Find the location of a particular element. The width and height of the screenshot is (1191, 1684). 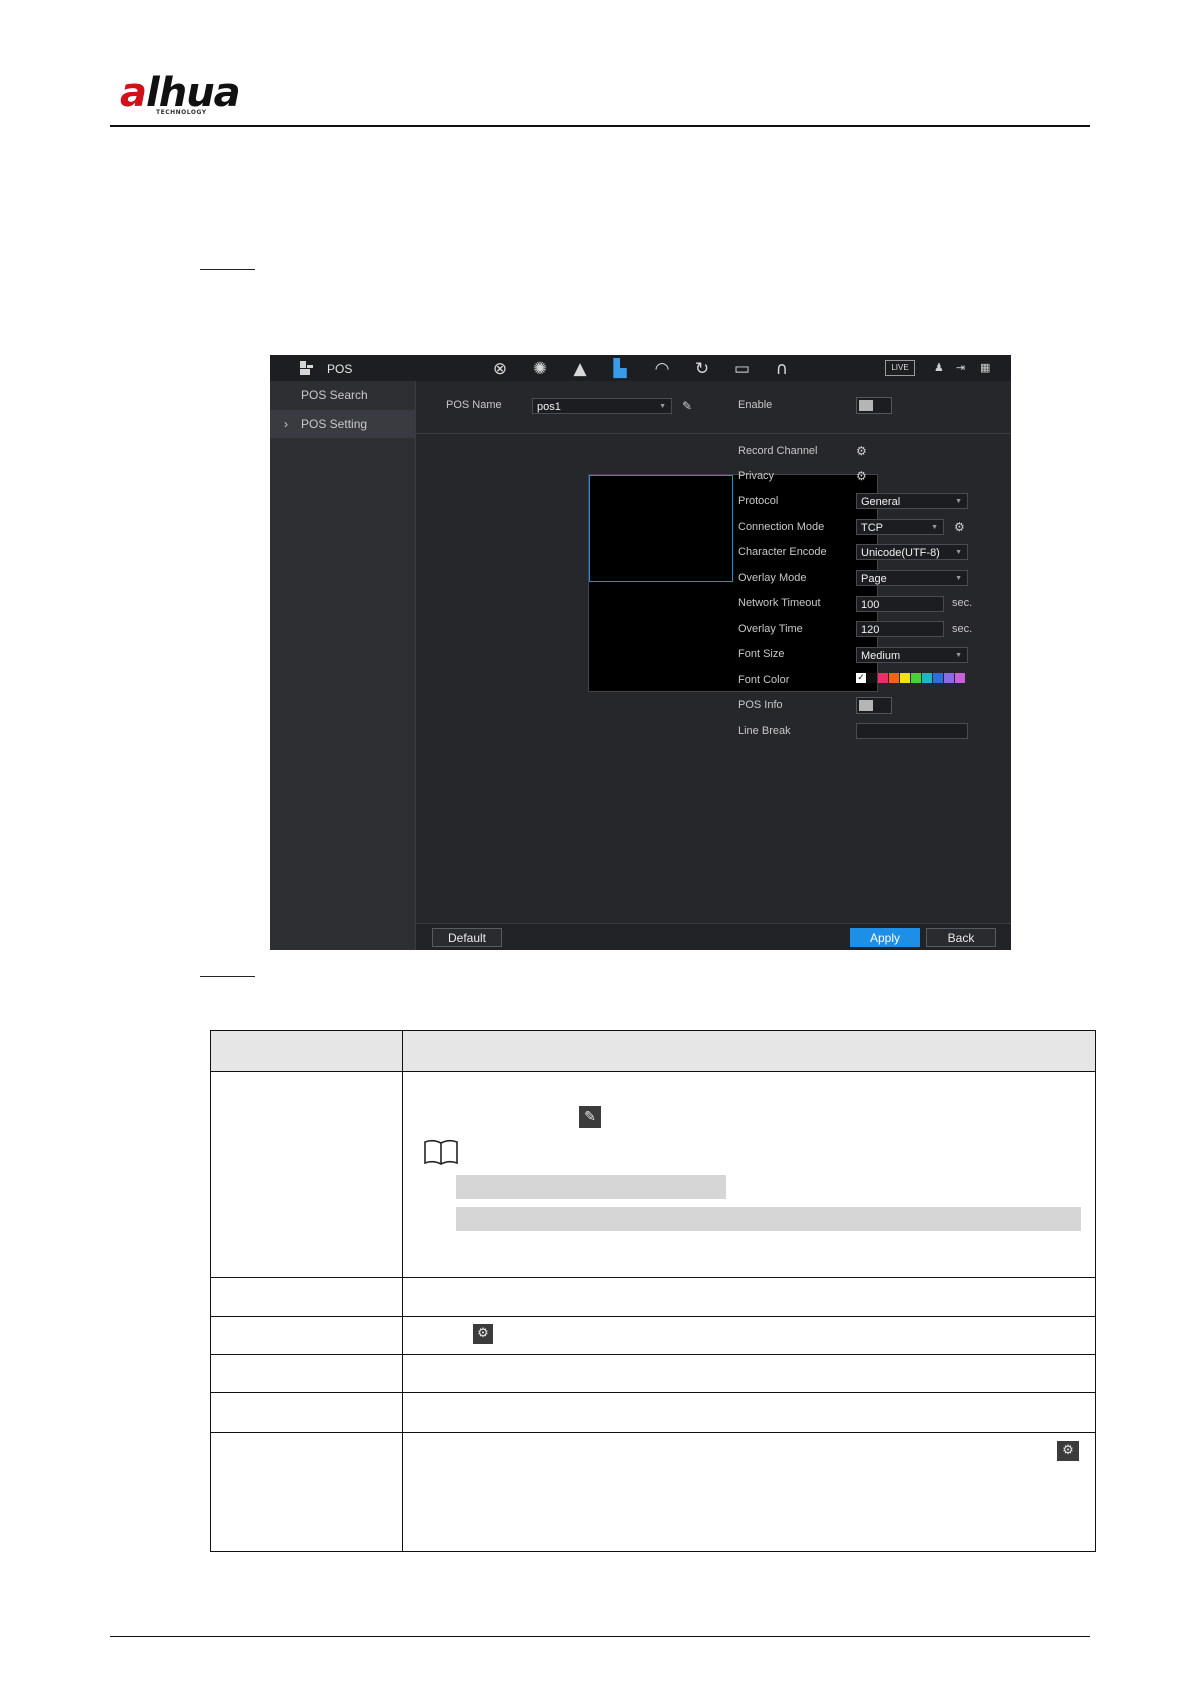

live-button: LIVE is located at coordinates (900, 368).